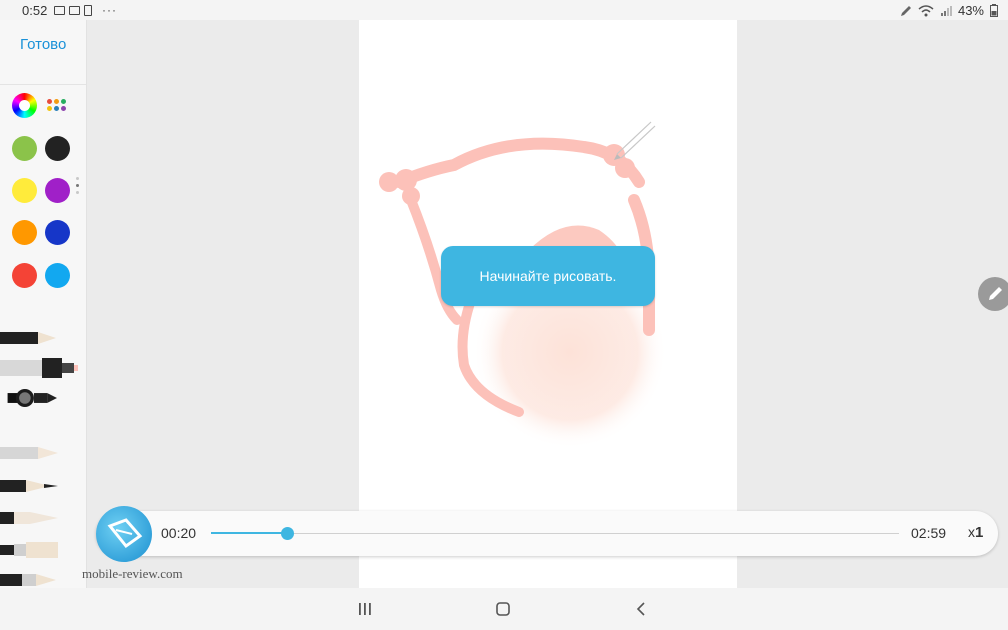  Describe the element at coordinates (43, 453) in the screenshot. I see `crayon-tool` at that location.